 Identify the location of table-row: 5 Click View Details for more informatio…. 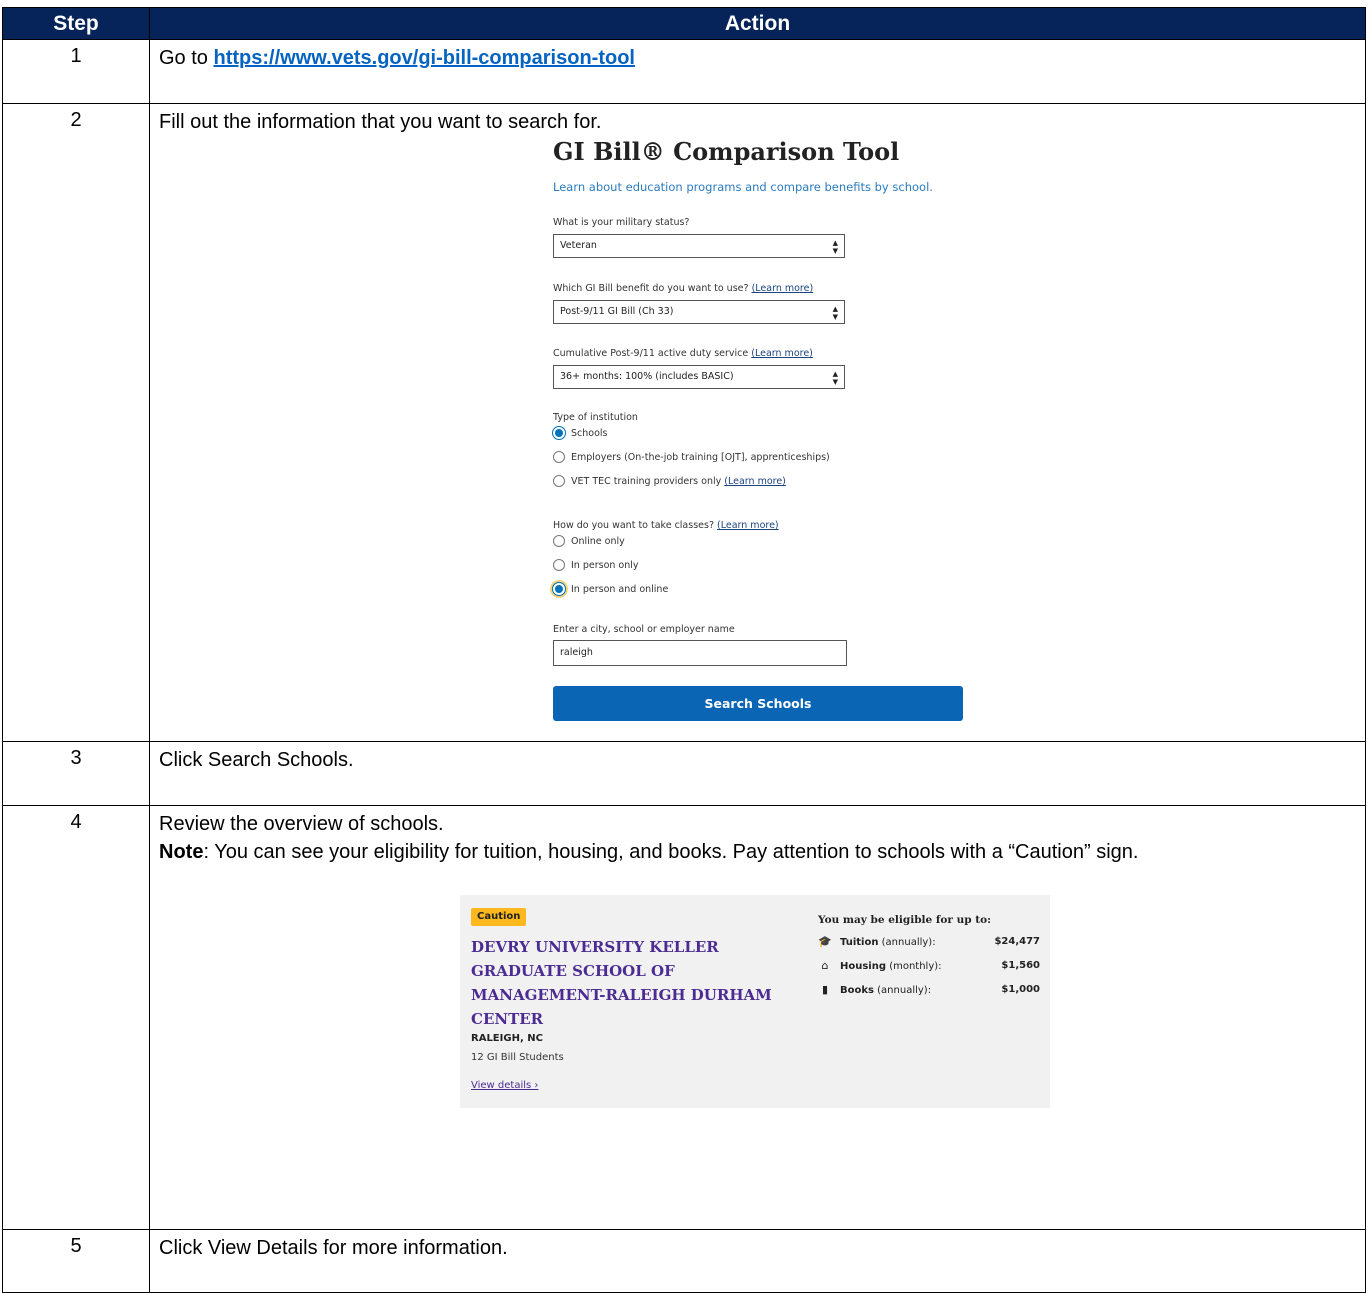
(684, 1261).